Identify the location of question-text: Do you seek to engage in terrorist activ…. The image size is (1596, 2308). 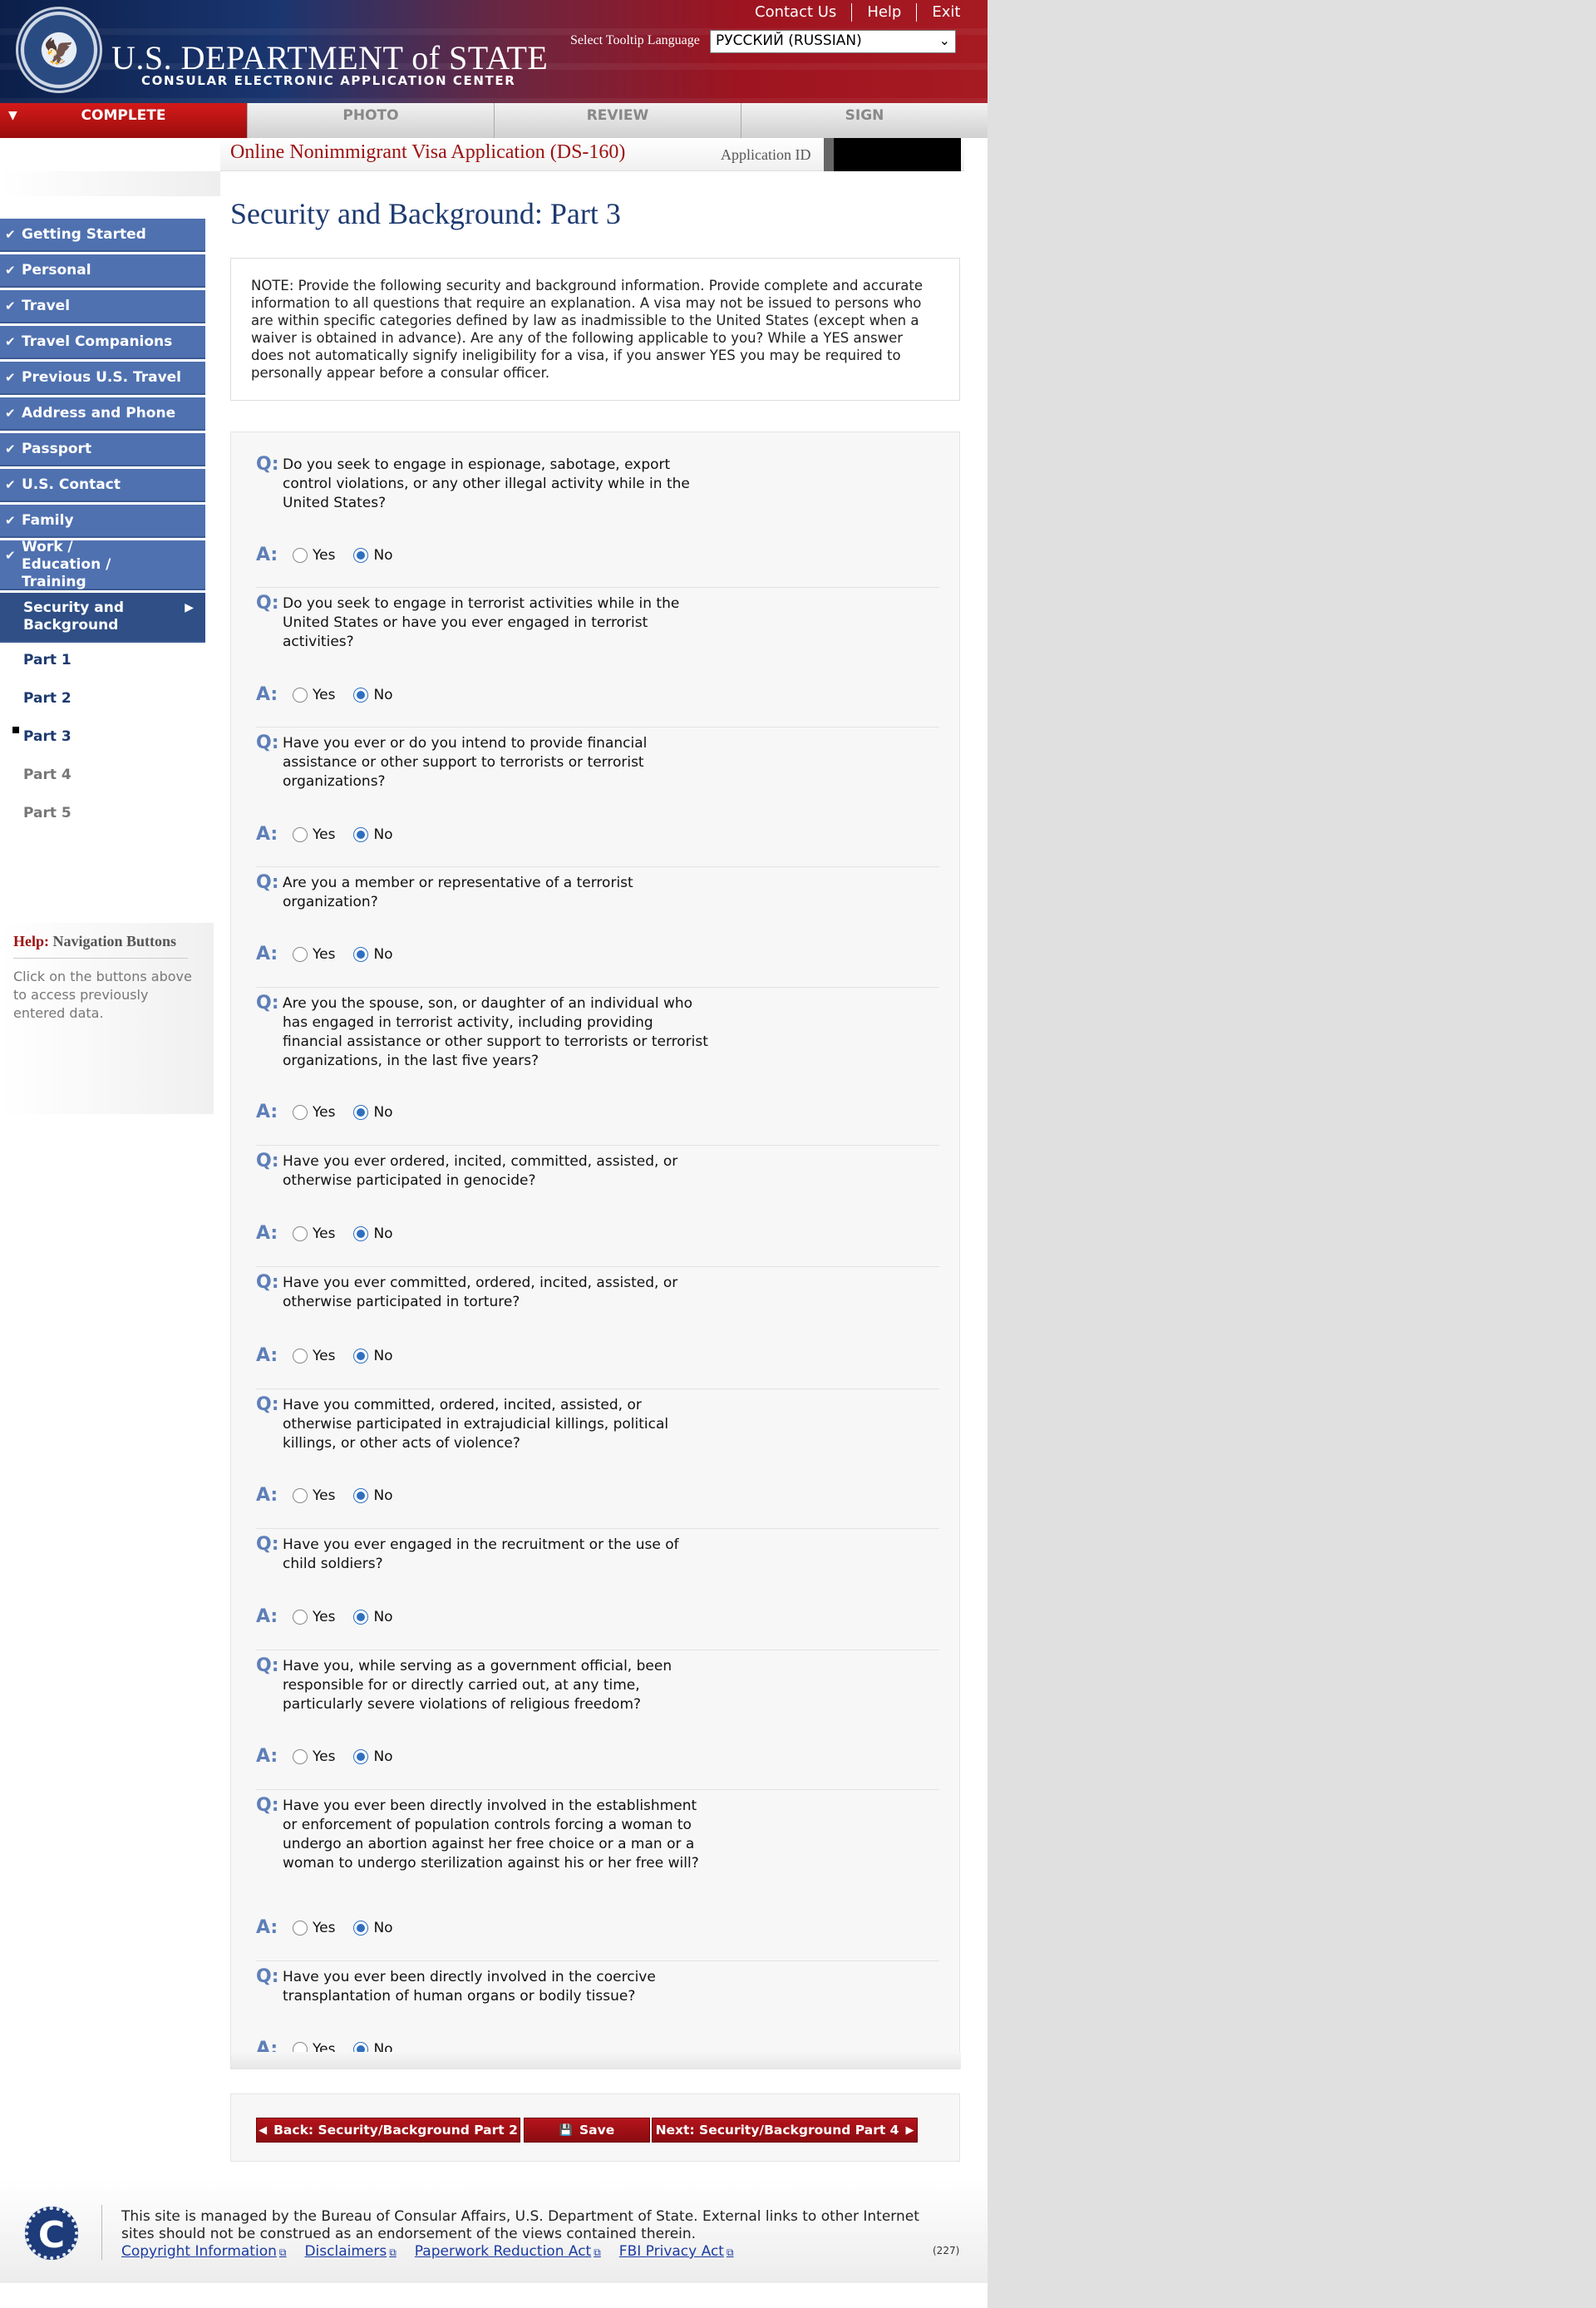
(481, 623).